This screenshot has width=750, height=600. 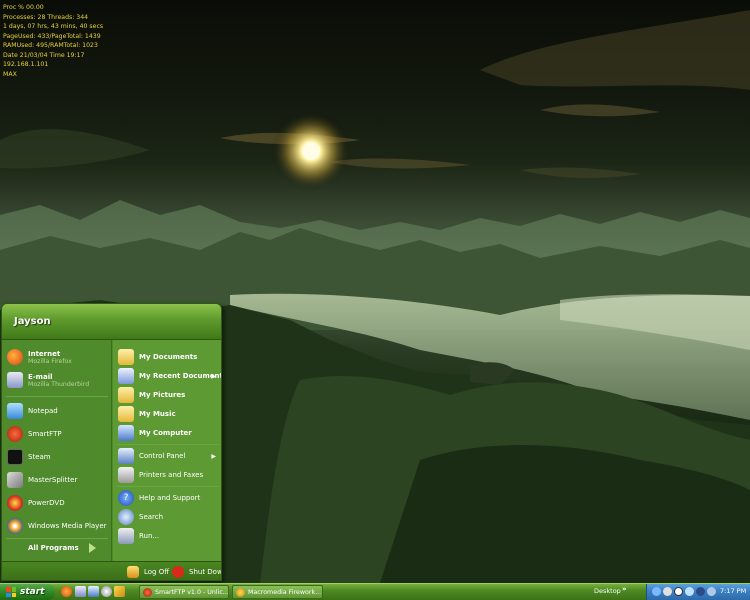 I want to click on recent-notepad-label: Notepad, so click(x=43, y=411).